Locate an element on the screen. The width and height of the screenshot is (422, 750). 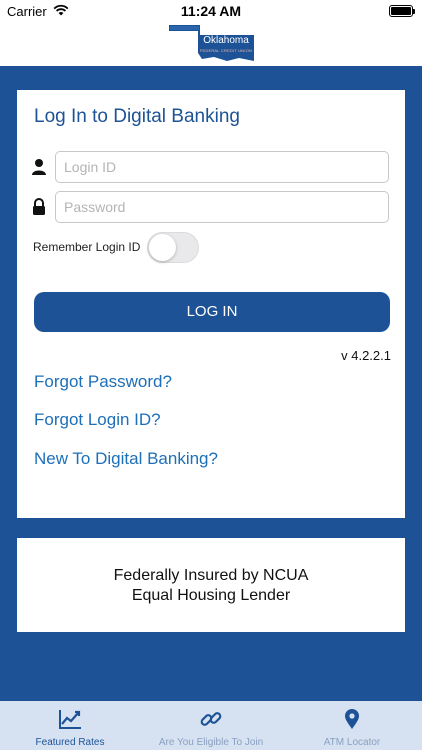
status-bar: Carrier 11:24 AM is located at coordinates (211, 11).